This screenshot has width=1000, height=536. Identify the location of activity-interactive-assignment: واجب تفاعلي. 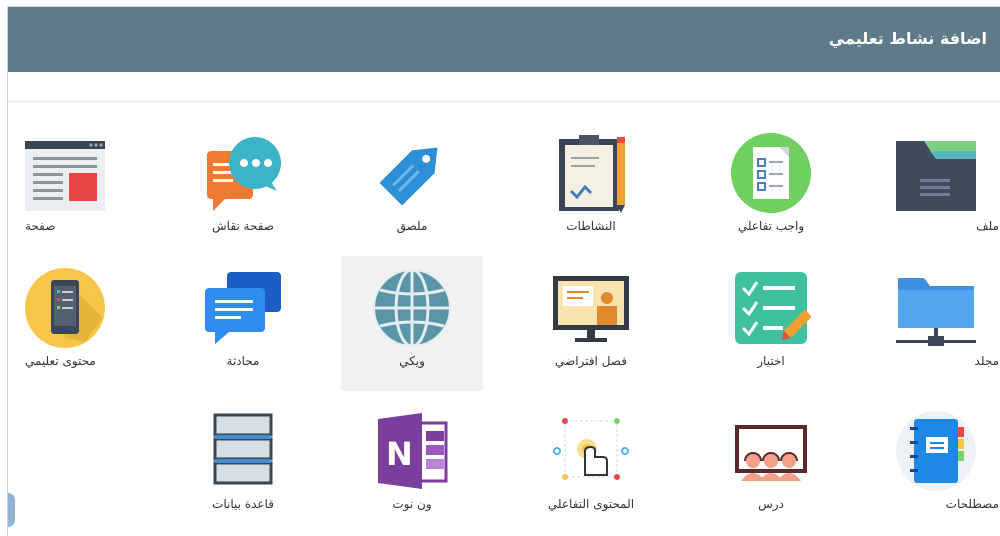
(771, 196).